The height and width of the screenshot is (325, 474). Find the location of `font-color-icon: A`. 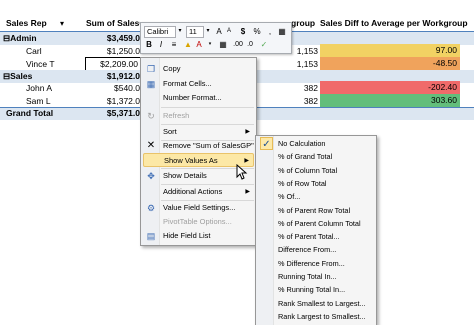

font-color-icon: A is located at coordinates (199, 44).